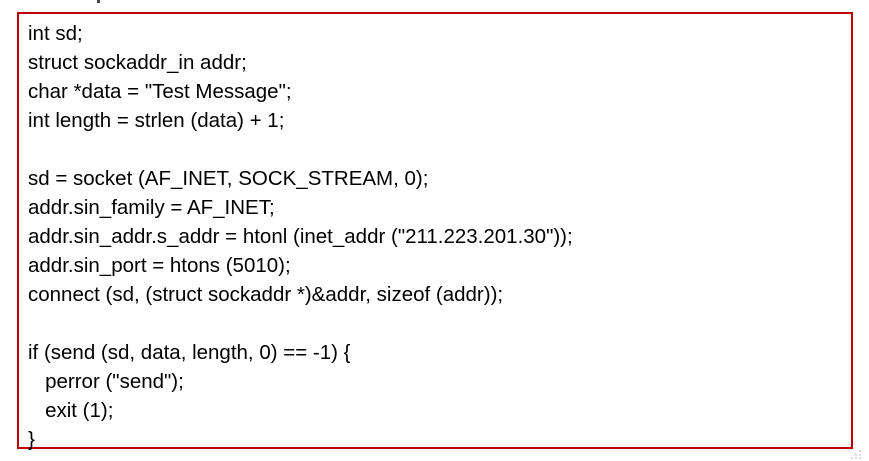 The width and height of the screenshot is (869, 461). Describe the element at coordinates (160, 91) in the screenshot. I see `code-line-3: char *data = "Test Message";` at that location.